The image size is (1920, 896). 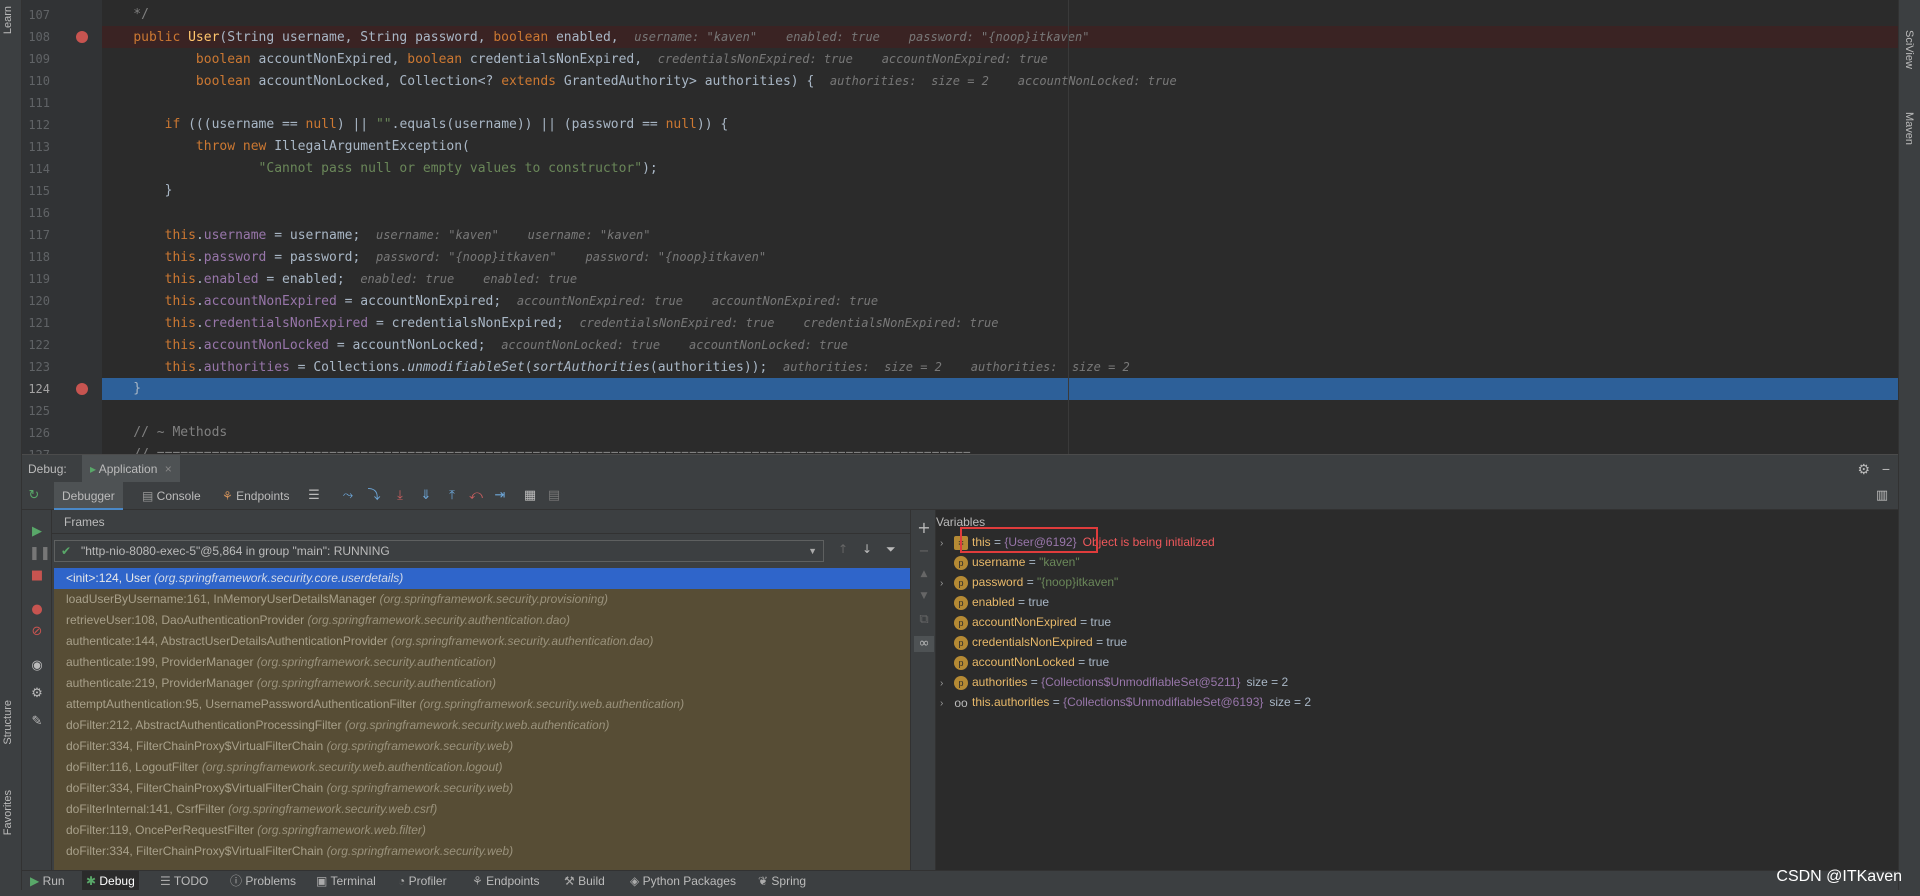 What do you see at coordinates (36, 449) in the screenshot?
I see `line-number: 127` at bounding box center [36, 449].